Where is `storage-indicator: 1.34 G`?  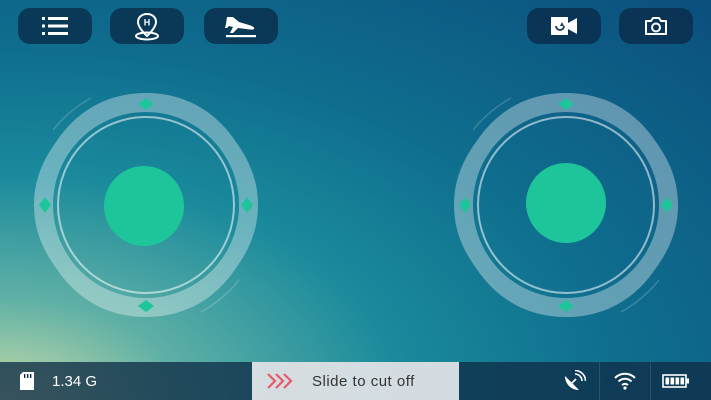 storage-indicator: 1.34 G is located at coordinates (58, 381).